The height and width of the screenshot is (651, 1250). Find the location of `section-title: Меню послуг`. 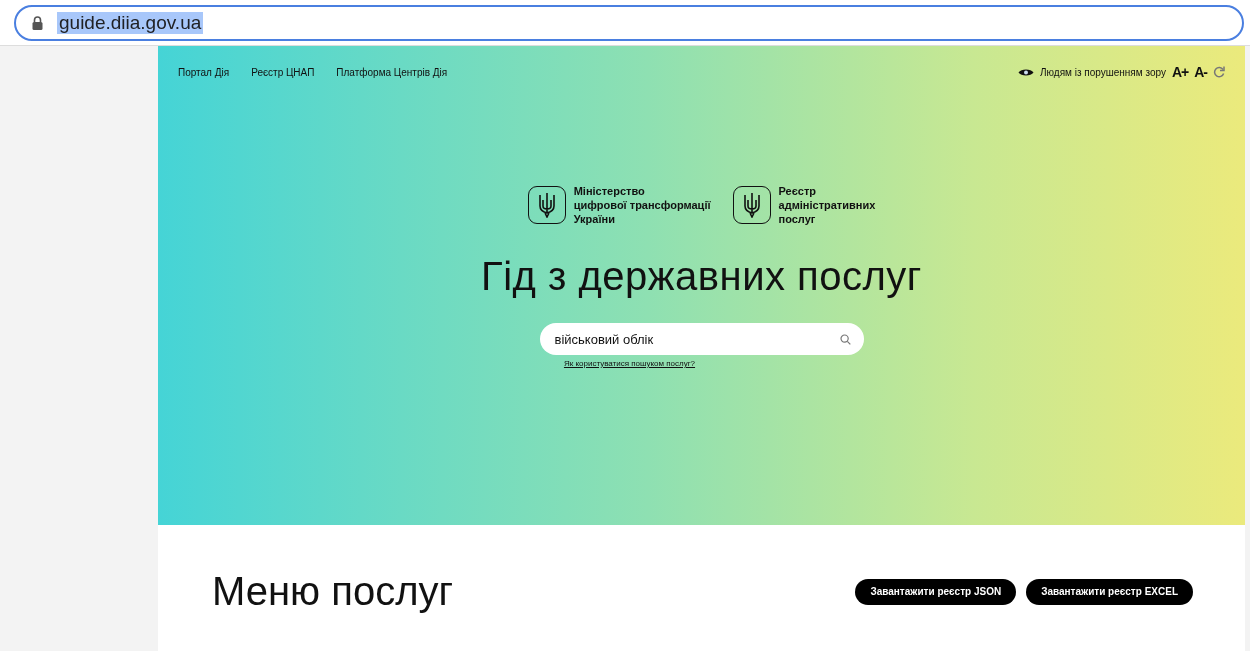

section-title: Меню послуг is located at coordinates (333, 591).